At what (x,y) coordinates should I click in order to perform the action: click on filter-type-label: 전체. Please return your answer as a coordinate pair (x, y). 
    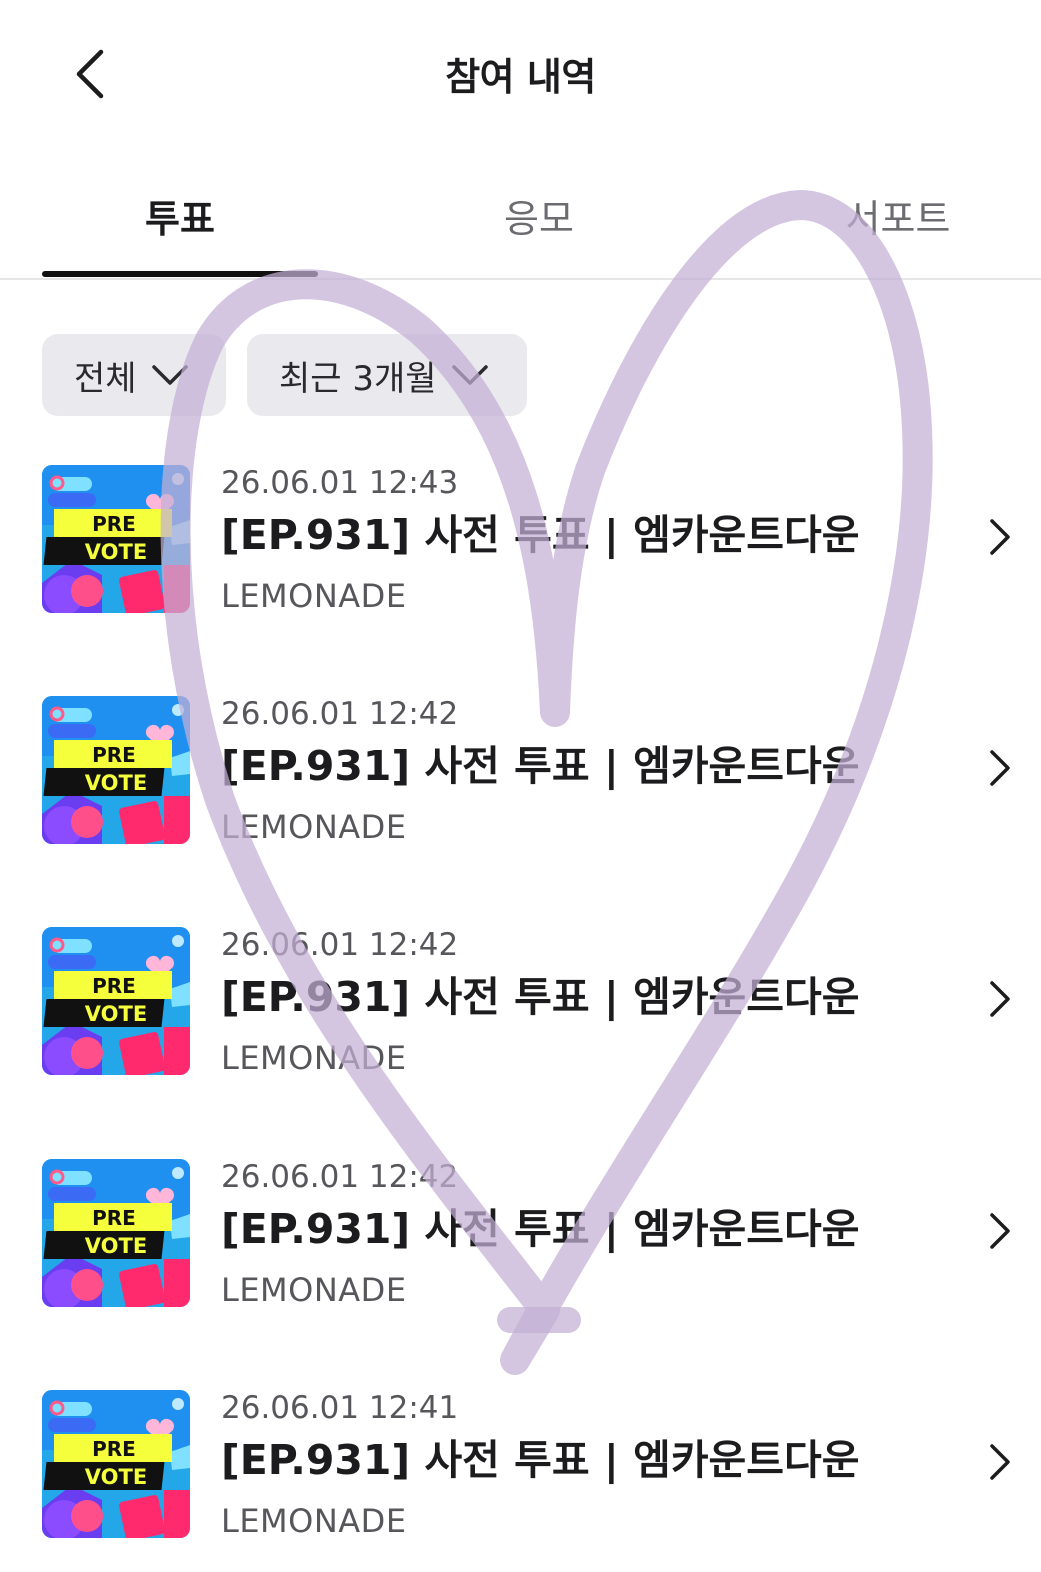
    Looking at the image, I should click on (105, 378).